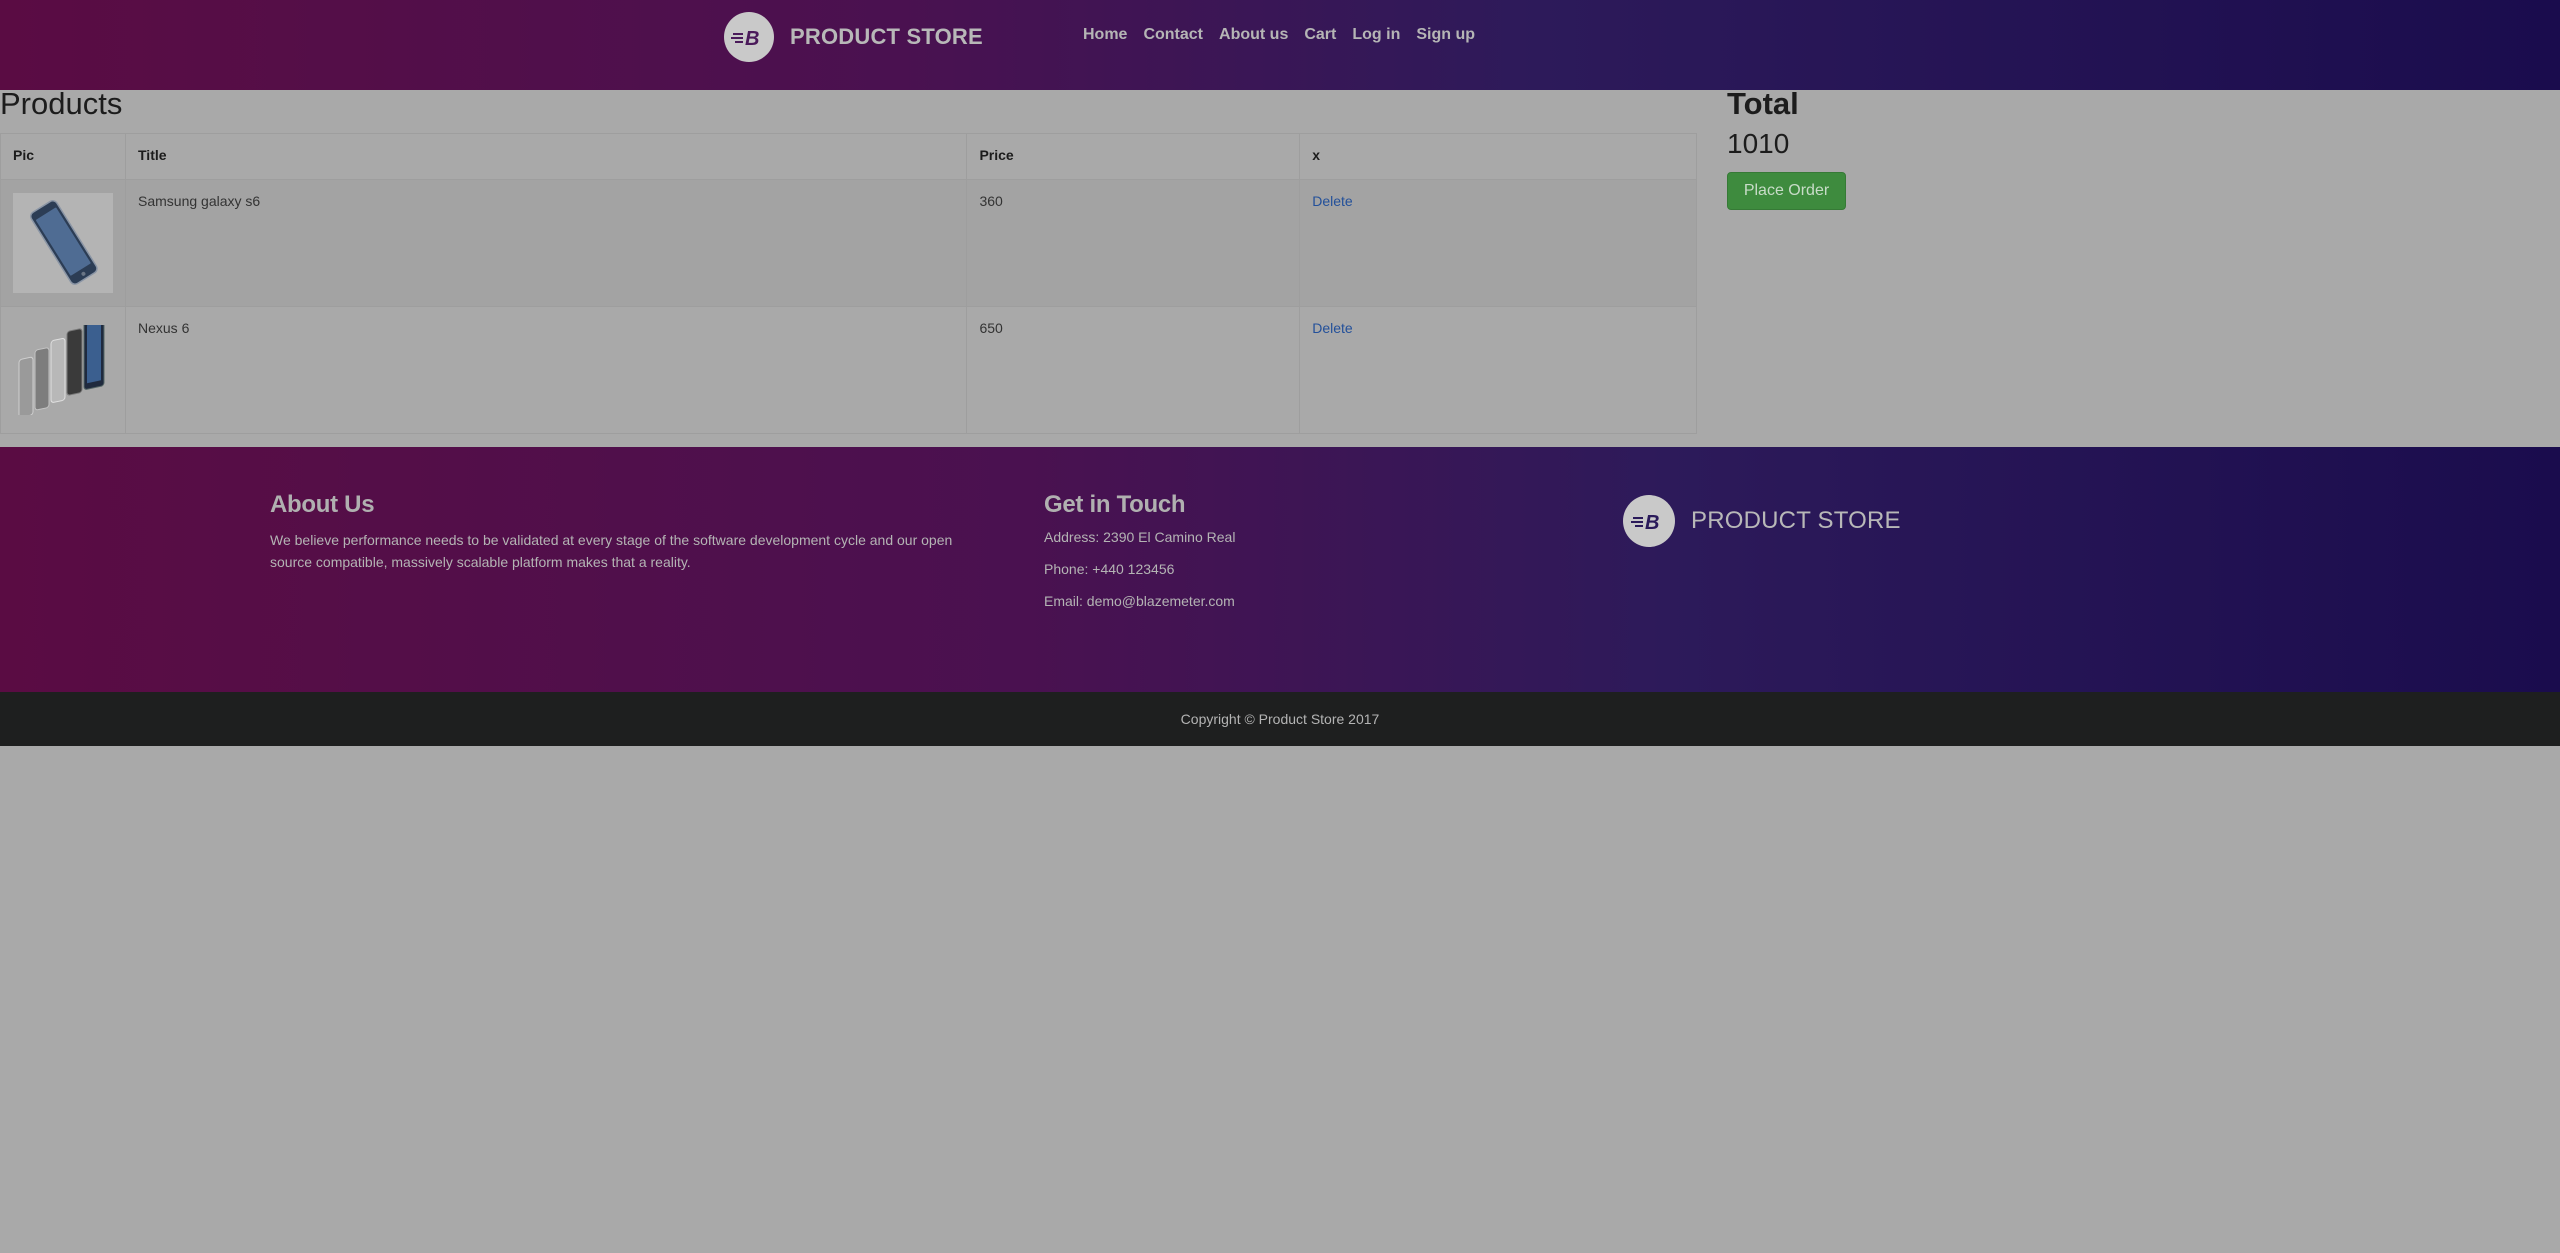 Image resolution: width=2560 pixels, height=1253 pixels. What do you see at coordinates (1105, 35) in the screenshot?
I see `nav-home: Home` at bounding box center [1105, 35].